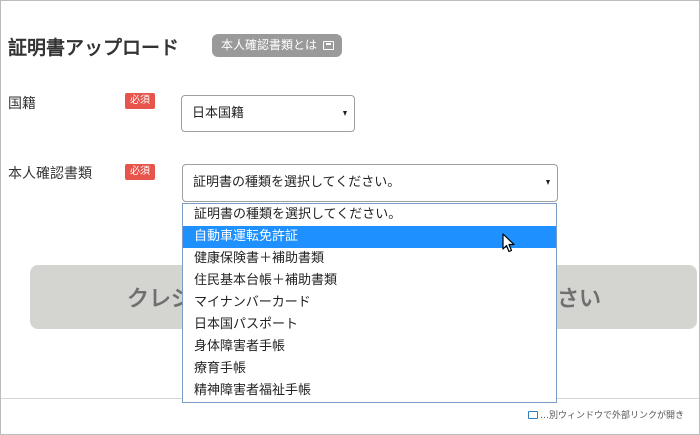 Image resolution: width=700 pixels, height=435 pixels. What do you see at coordinates (94, 48) in the screenshot?
I see `page-title: 証明書アップロード` at bounding box center [94, 48].